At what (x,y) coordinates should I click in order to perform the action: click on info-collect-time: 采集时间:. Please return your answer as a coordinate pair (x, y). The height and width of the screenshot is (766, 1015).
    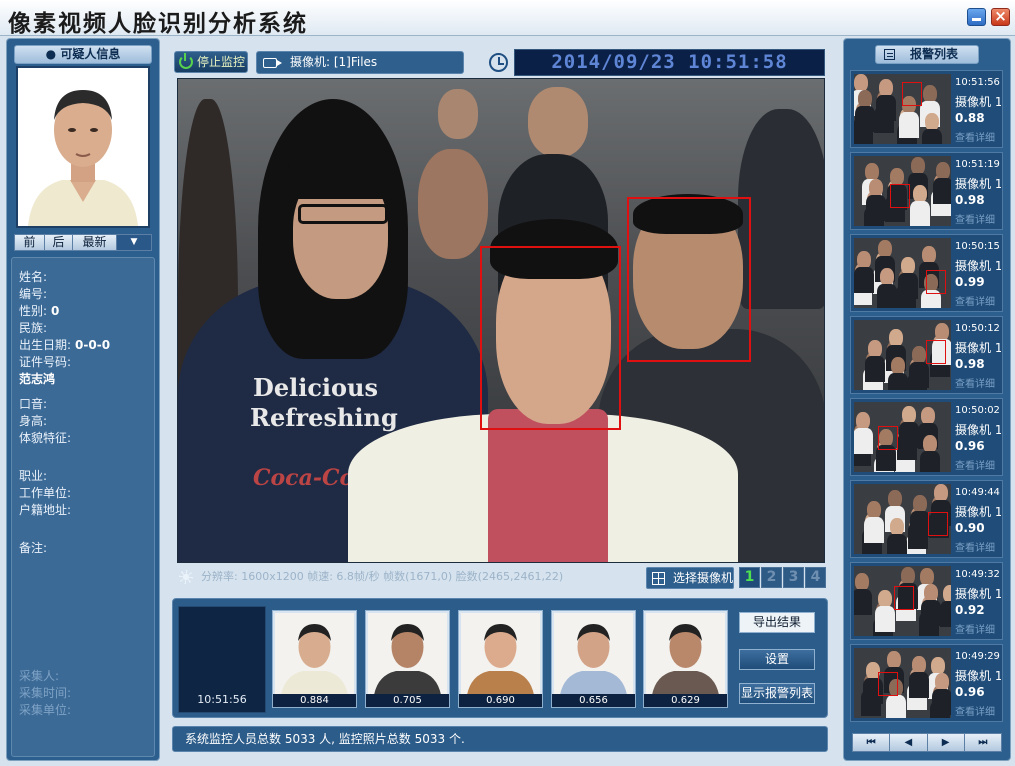
    Looking at the image, I should click on (45, 693).